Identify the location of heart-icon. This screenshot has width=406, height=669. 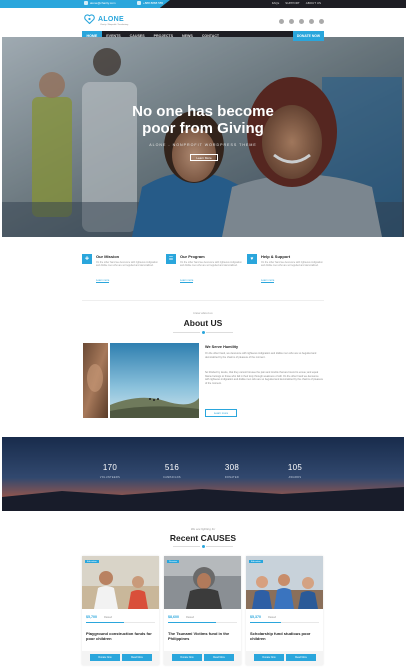
(89, 19).